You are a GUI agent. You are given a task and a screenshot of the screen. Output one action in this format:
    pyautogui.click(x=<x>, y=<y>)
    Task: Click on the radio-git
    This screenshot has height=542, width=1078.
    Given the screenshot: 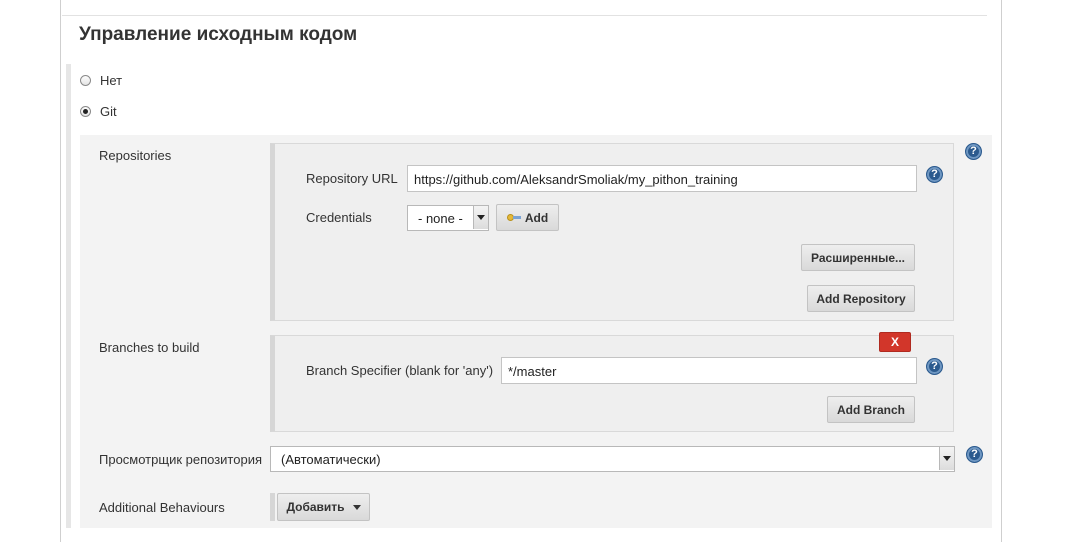 What is the action you would take?
    pyautogui.click(x=85, y=111)
    